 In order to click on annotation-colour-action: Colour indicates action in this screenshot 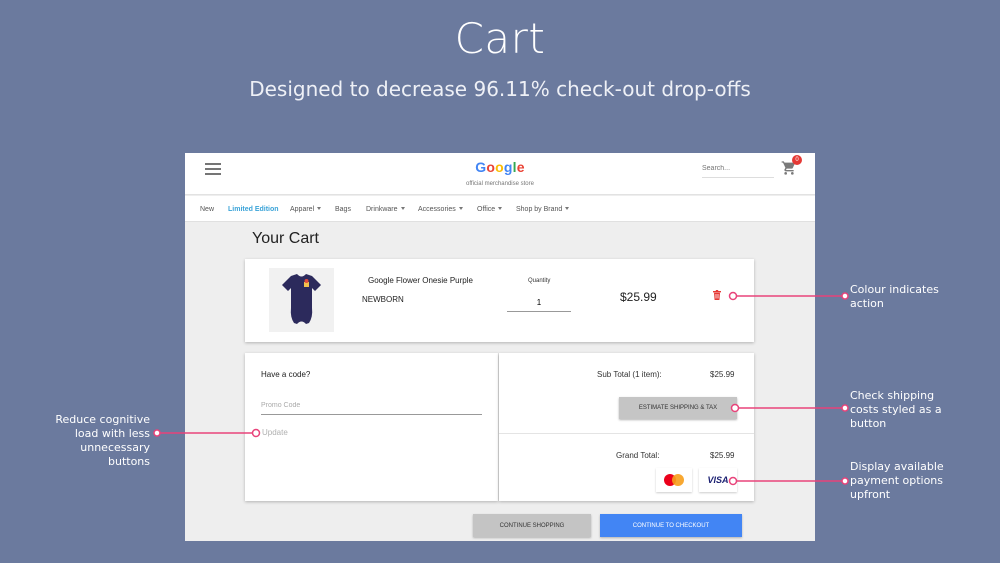, I will do `click(894, 296)`.